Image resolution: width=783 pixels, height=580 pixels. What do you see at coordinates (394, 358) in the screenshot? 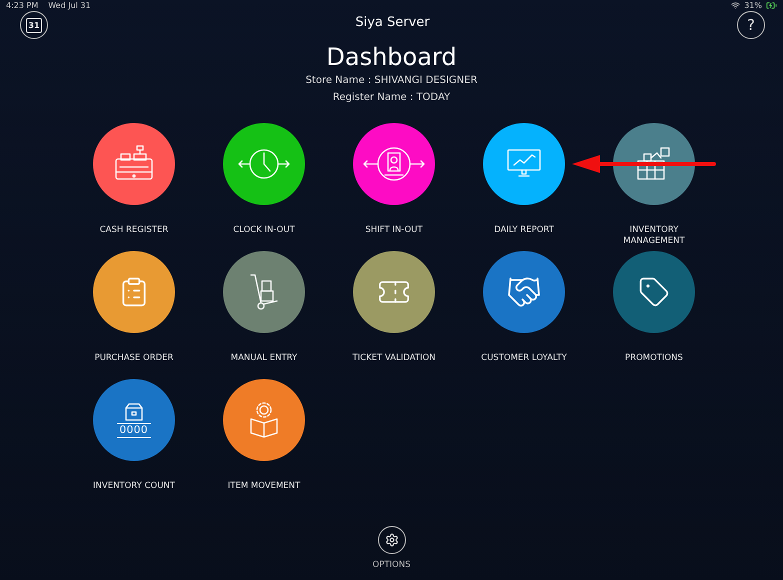
I see `tile-label: TICKET VALIDATION` at bounding box center [394, 358].